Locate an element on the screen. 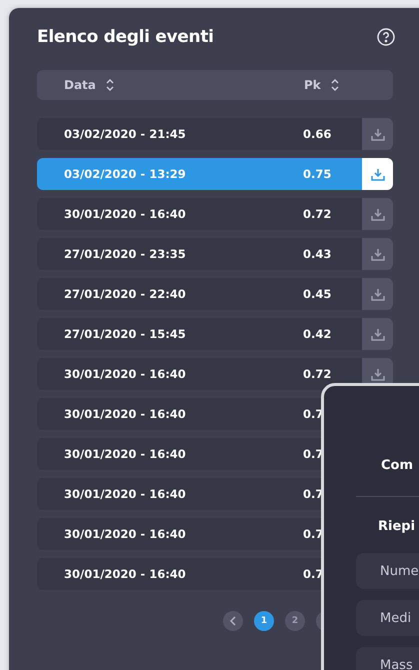 The width and height of the screenshot is (419, 670). event-row: 03/02/2020 - 21:45 0.66 is located at coordinates (215, 134).